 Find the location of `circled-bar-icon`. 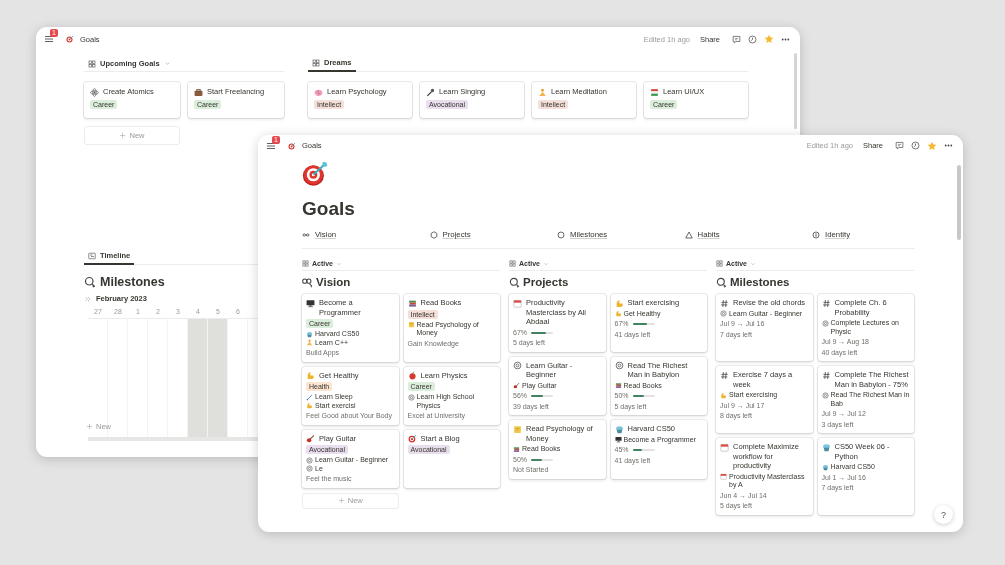

circled-bar-icon is located at coordinates (816, 234).